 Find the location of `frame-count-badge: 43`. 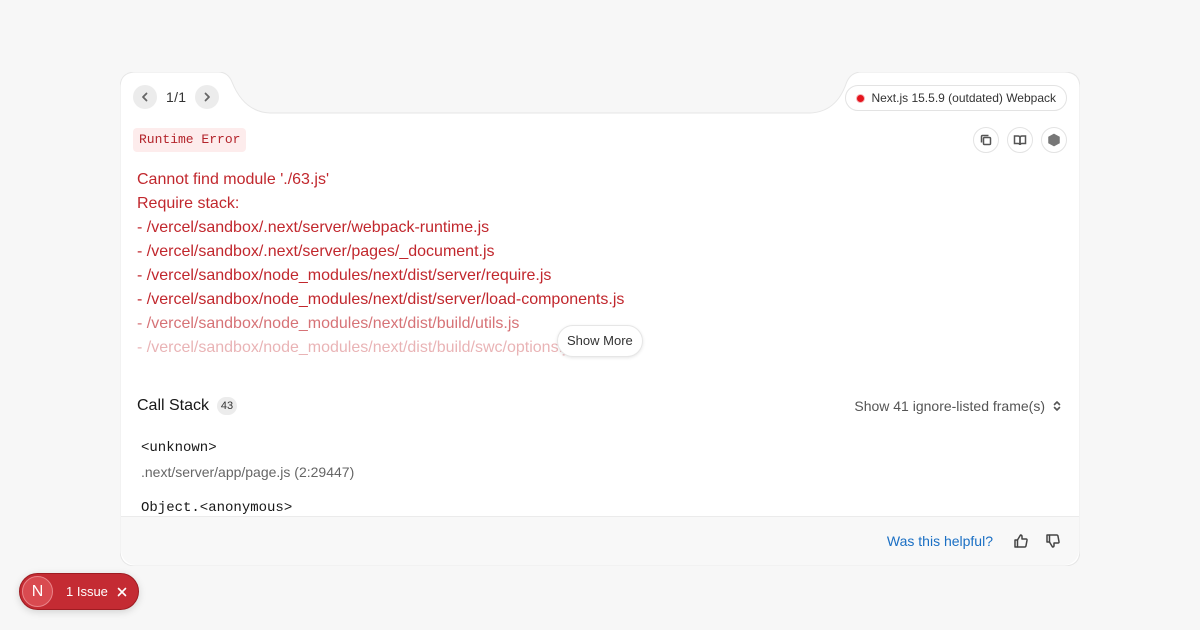

frame-count-badge: 43 is located at coordinates (227, 406).